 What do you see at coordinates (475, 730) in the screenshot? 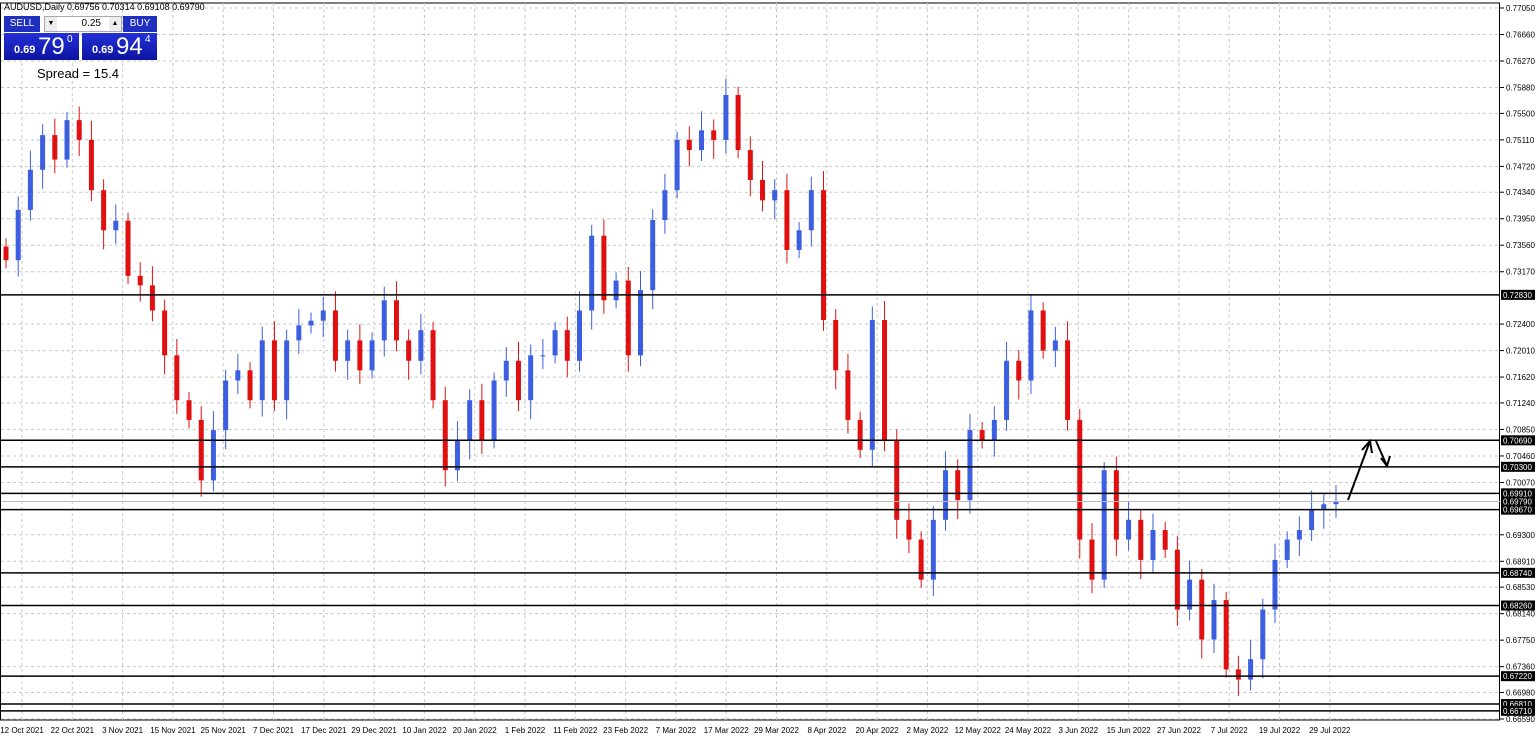
I see `x-tick-label: 20 Jan 2022` at bounding box center [475, 730].